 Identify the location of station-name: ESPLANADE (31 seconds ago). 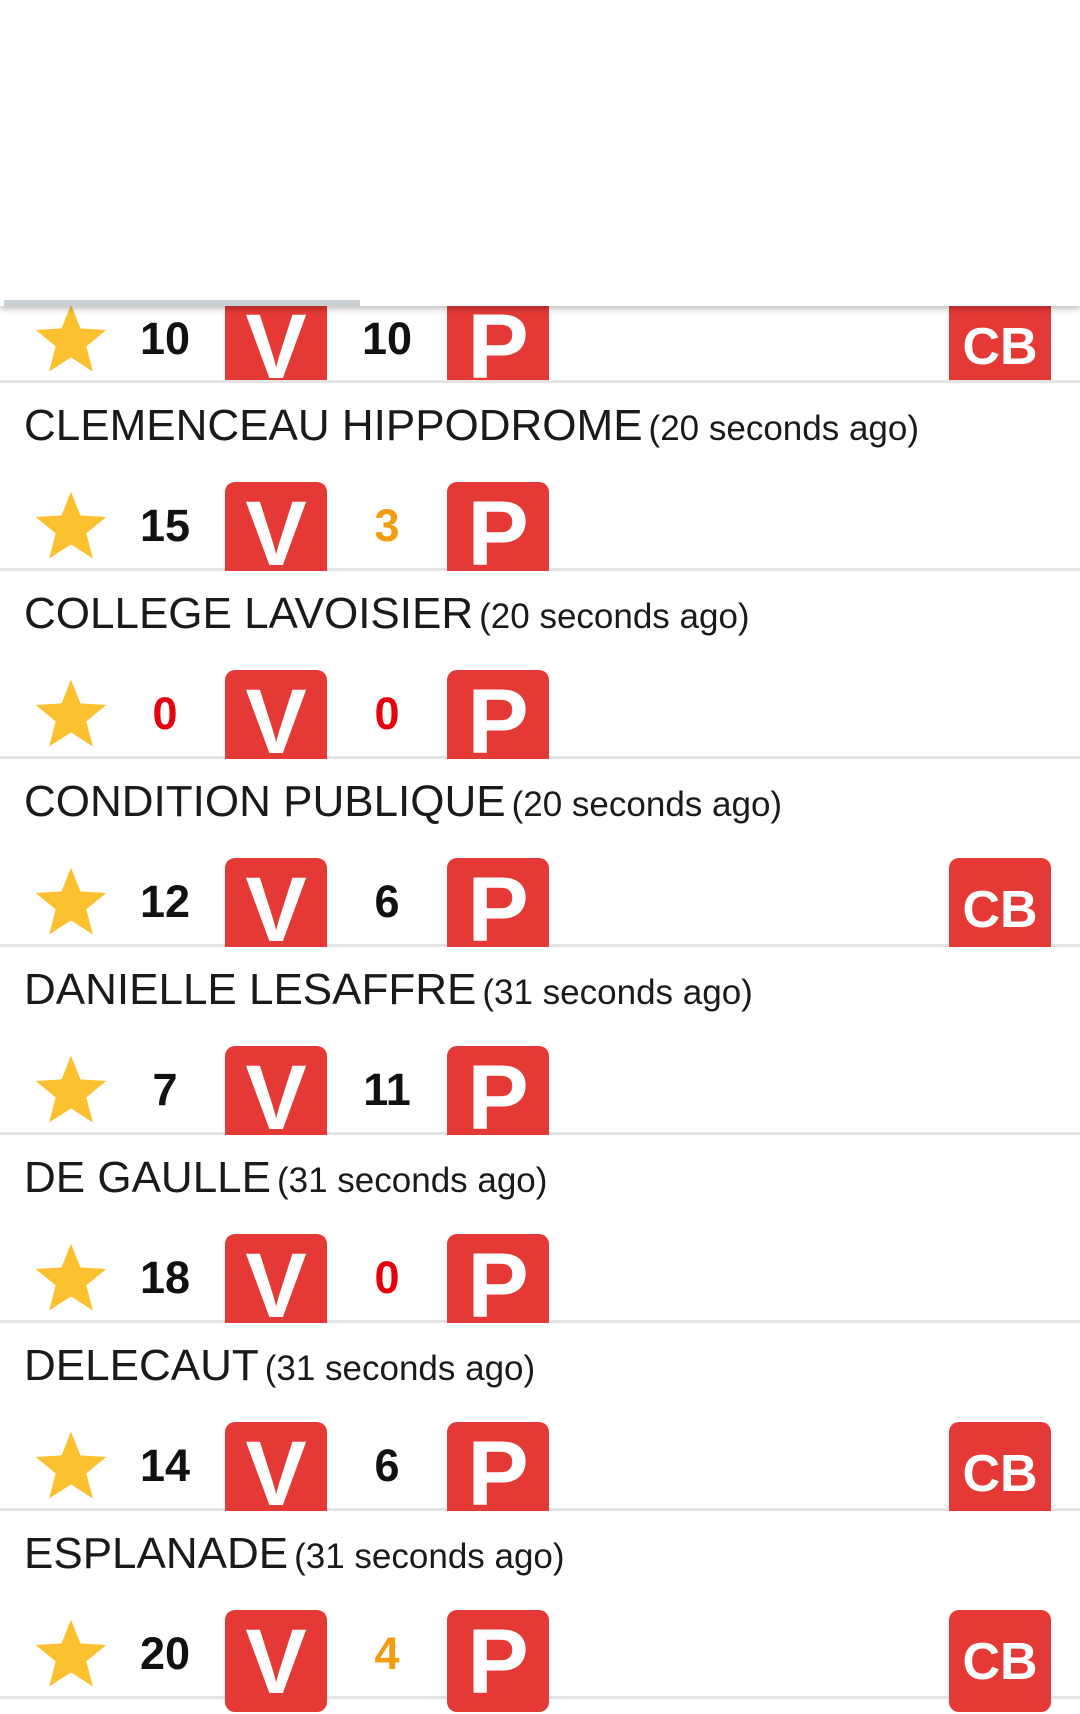
(294, 1554).